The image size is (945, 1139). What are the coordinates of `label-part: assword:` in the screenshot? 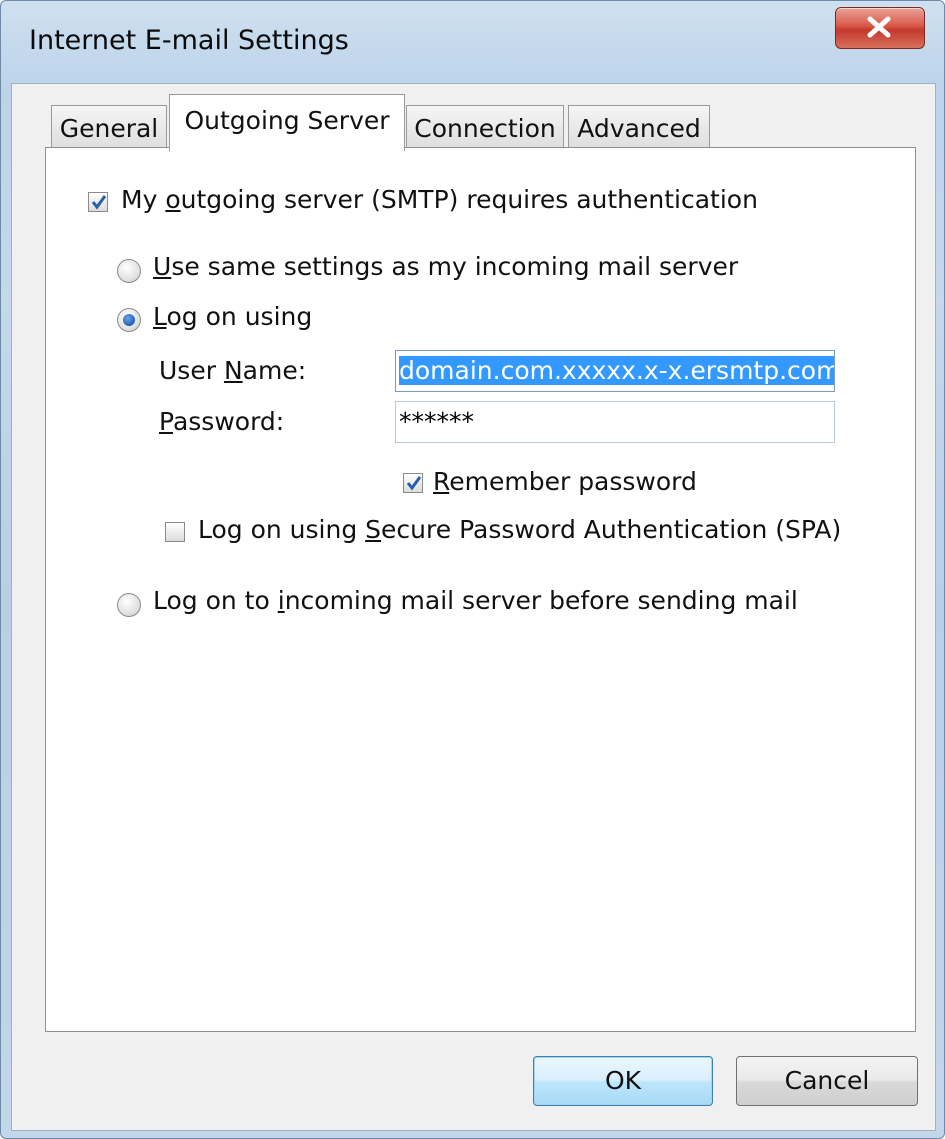 It's located at (228, 421).